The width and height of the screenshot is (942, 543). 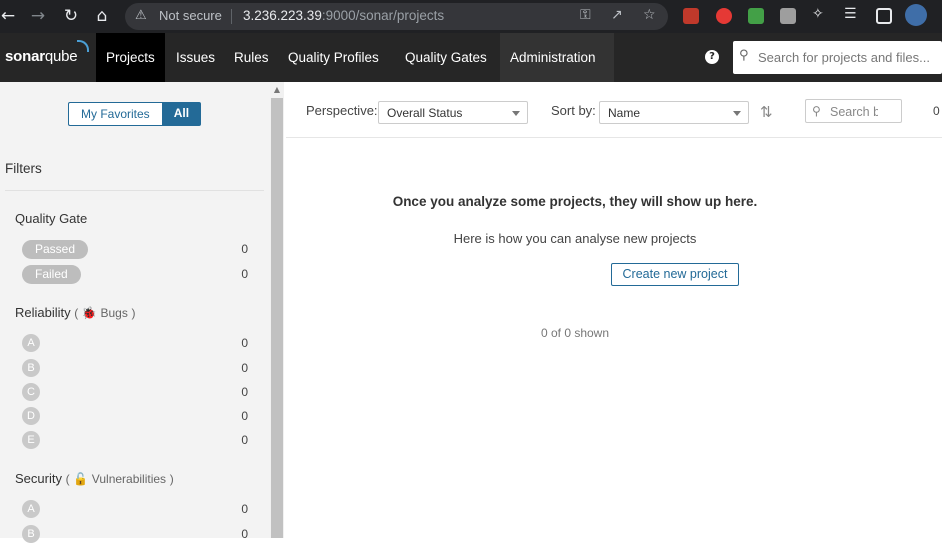 I want to click on reliability-label: Reliability, so click(x=43, y=312).